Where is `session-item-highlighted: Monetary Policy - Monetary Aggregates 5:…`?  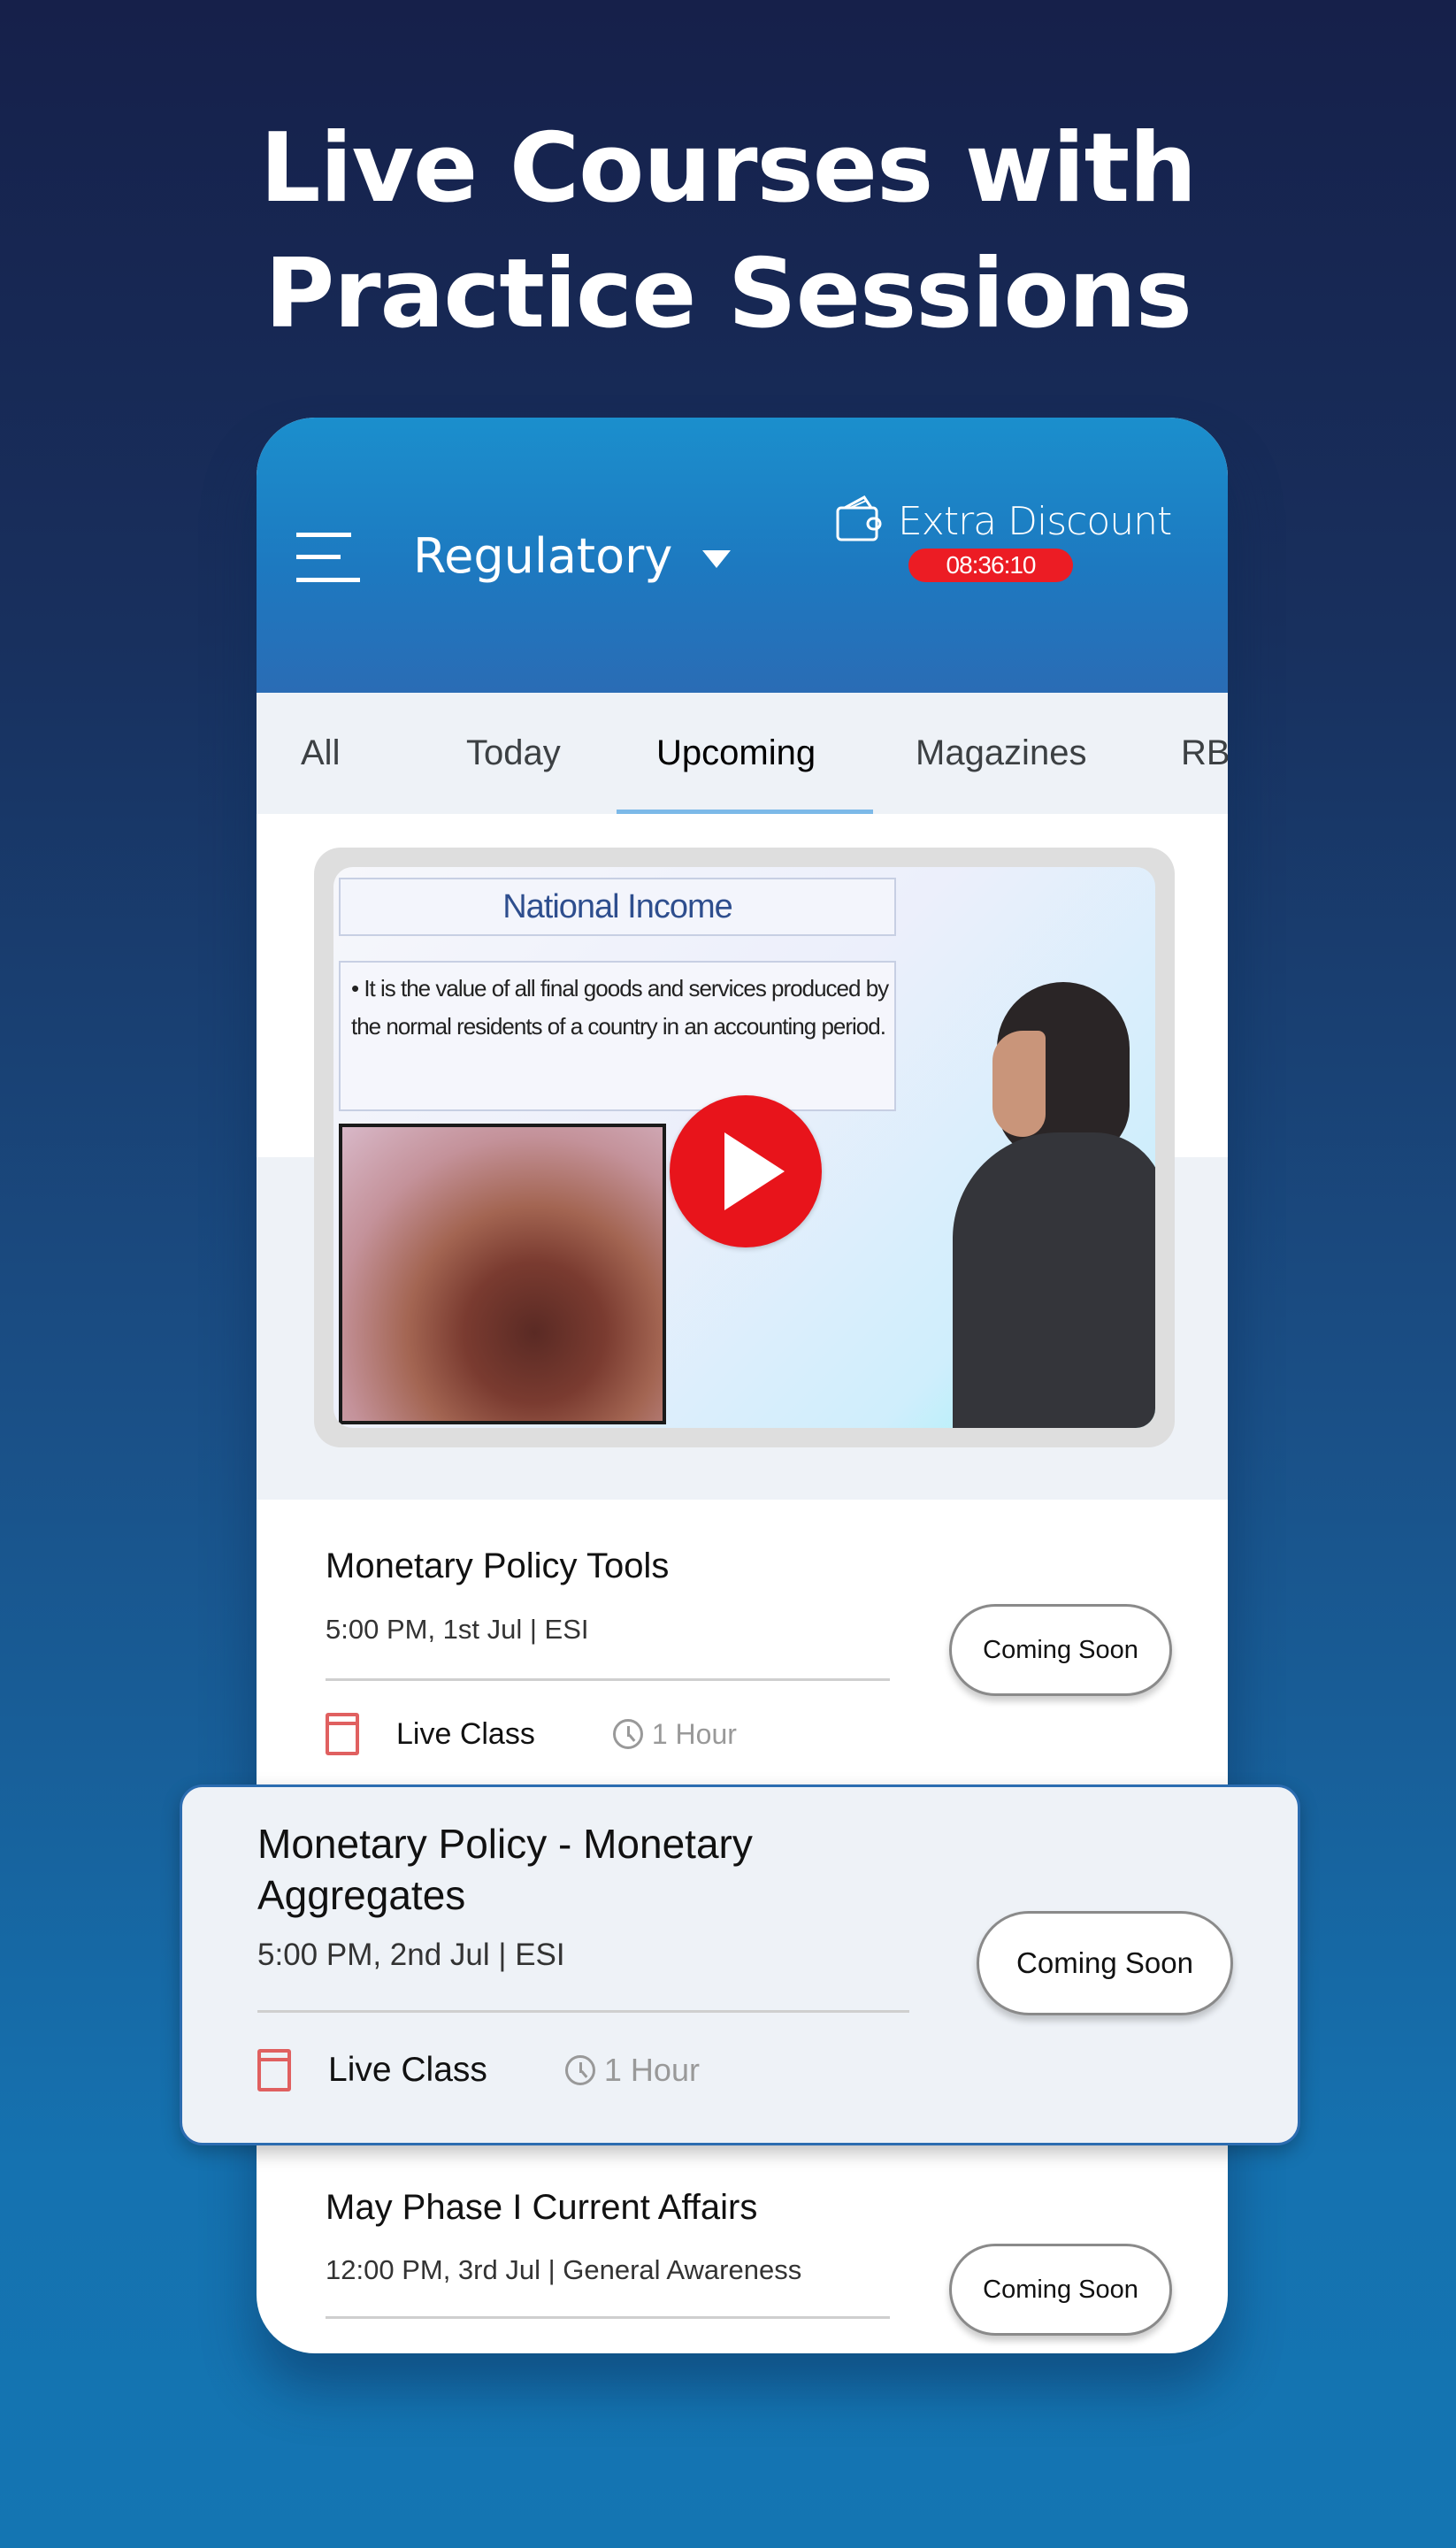
session-item-highlighted: Monetary Policy - Monetary Aggregates 5:… is located at coordinates (740, 1964).